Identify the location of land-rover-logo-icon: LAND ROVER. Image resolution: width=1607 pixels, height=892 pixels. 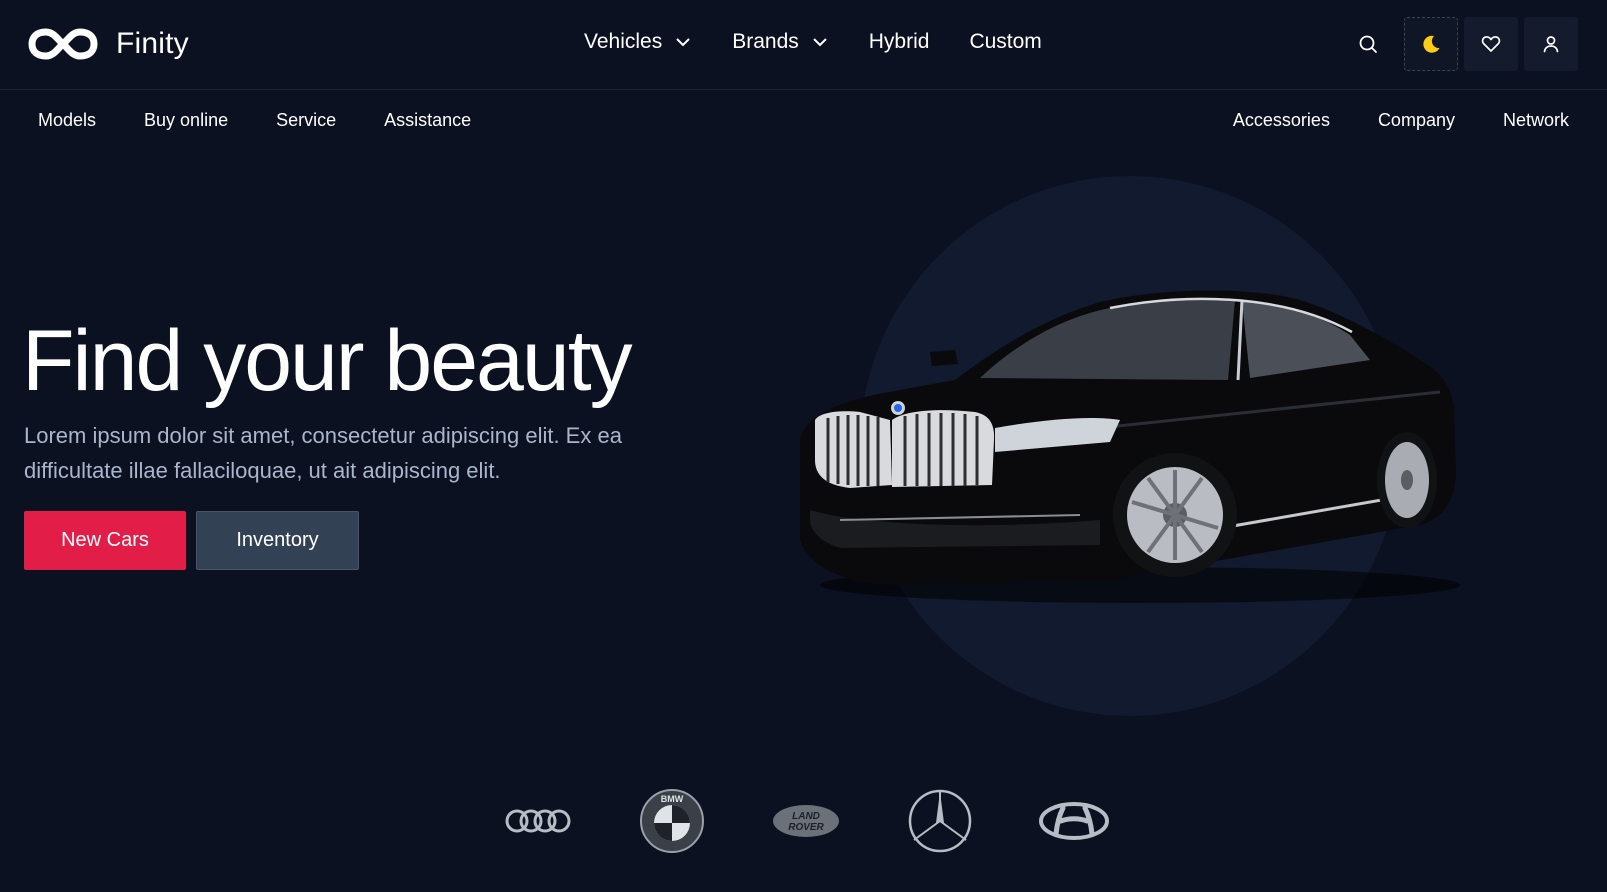
(806, 821).